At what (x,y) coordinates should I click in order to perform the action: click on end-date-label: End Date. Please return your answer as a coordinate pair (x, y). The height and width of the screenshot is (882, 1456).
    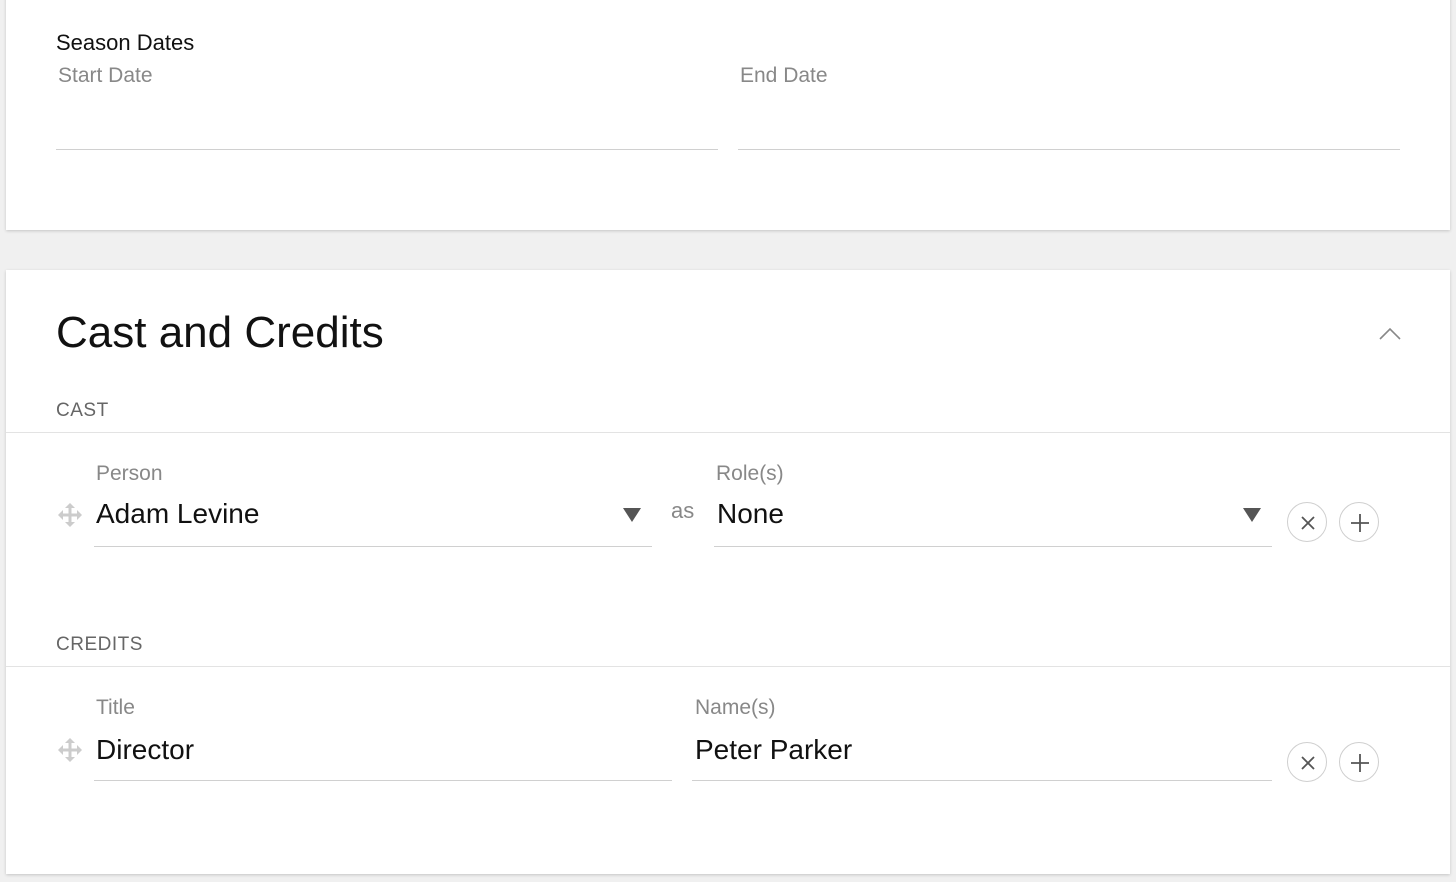
    Looking at the image, I should click on (784, 75).